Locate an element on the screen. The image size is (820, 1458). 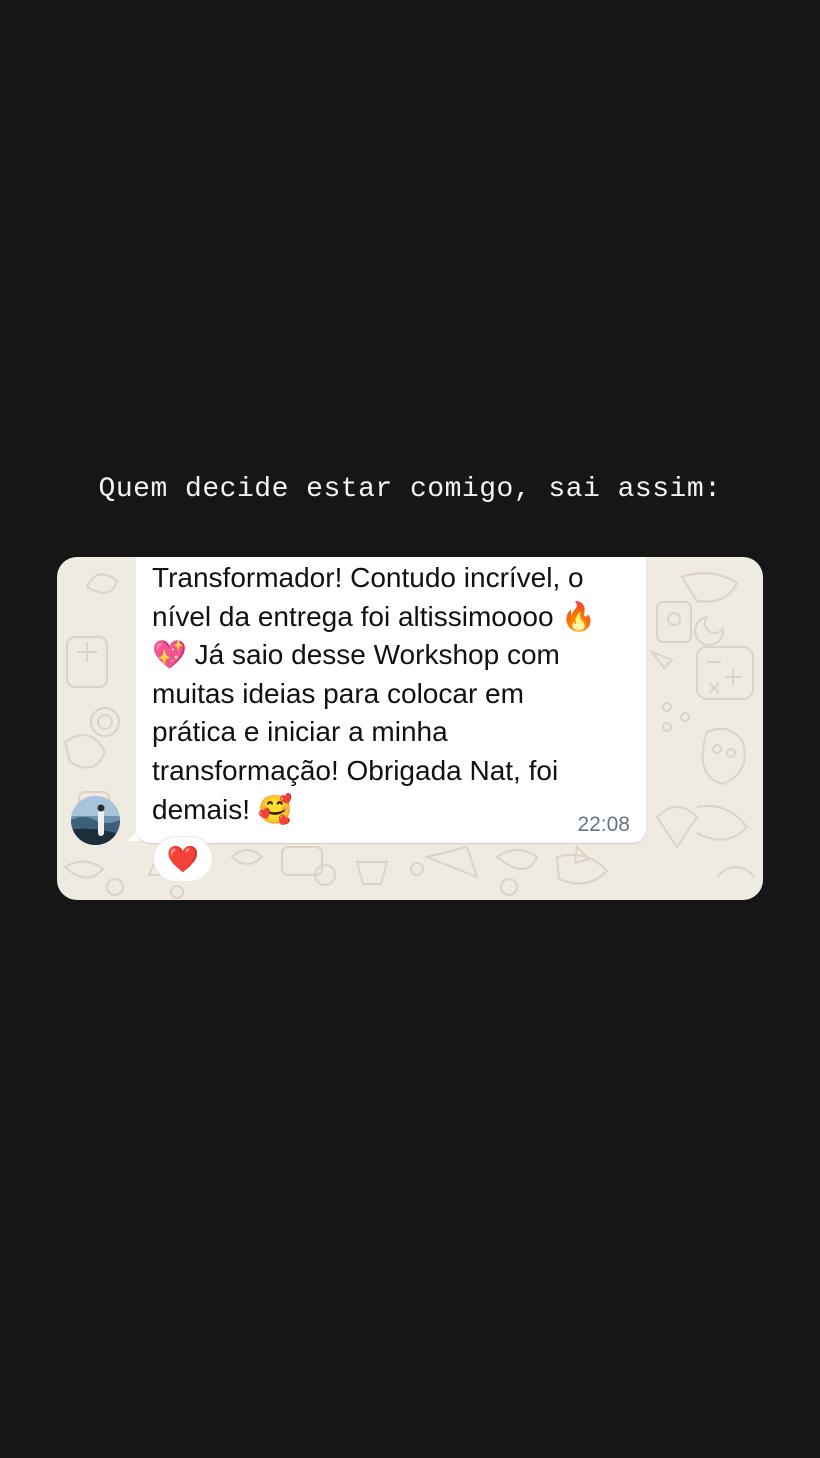
message-reaction: ❤️ is located at coordinates (183, 859).